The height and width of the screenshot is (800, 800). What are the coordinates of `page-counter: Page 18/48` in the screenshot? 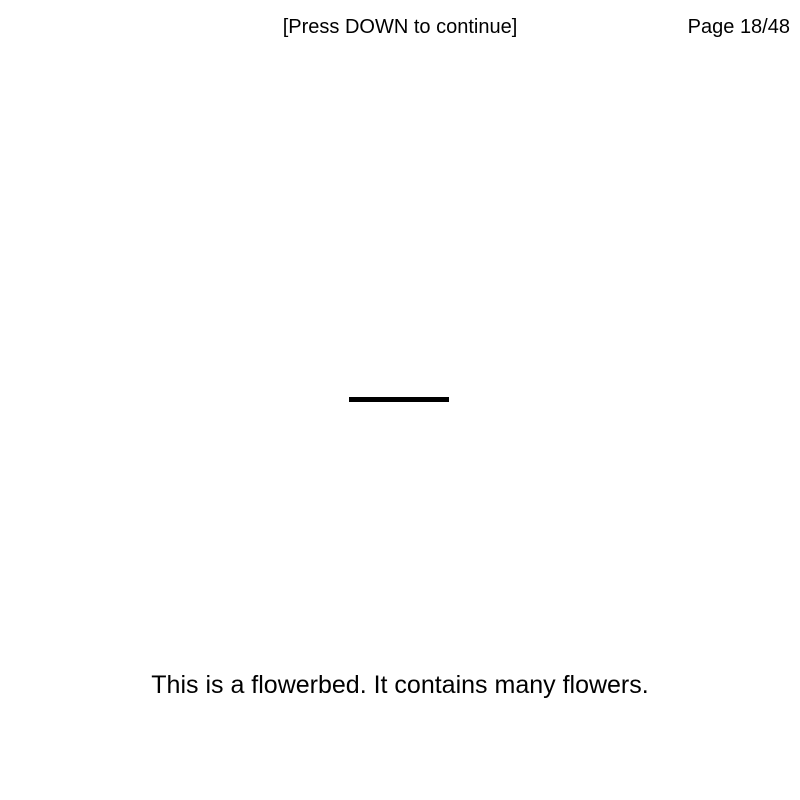 It's located at (738, 27).